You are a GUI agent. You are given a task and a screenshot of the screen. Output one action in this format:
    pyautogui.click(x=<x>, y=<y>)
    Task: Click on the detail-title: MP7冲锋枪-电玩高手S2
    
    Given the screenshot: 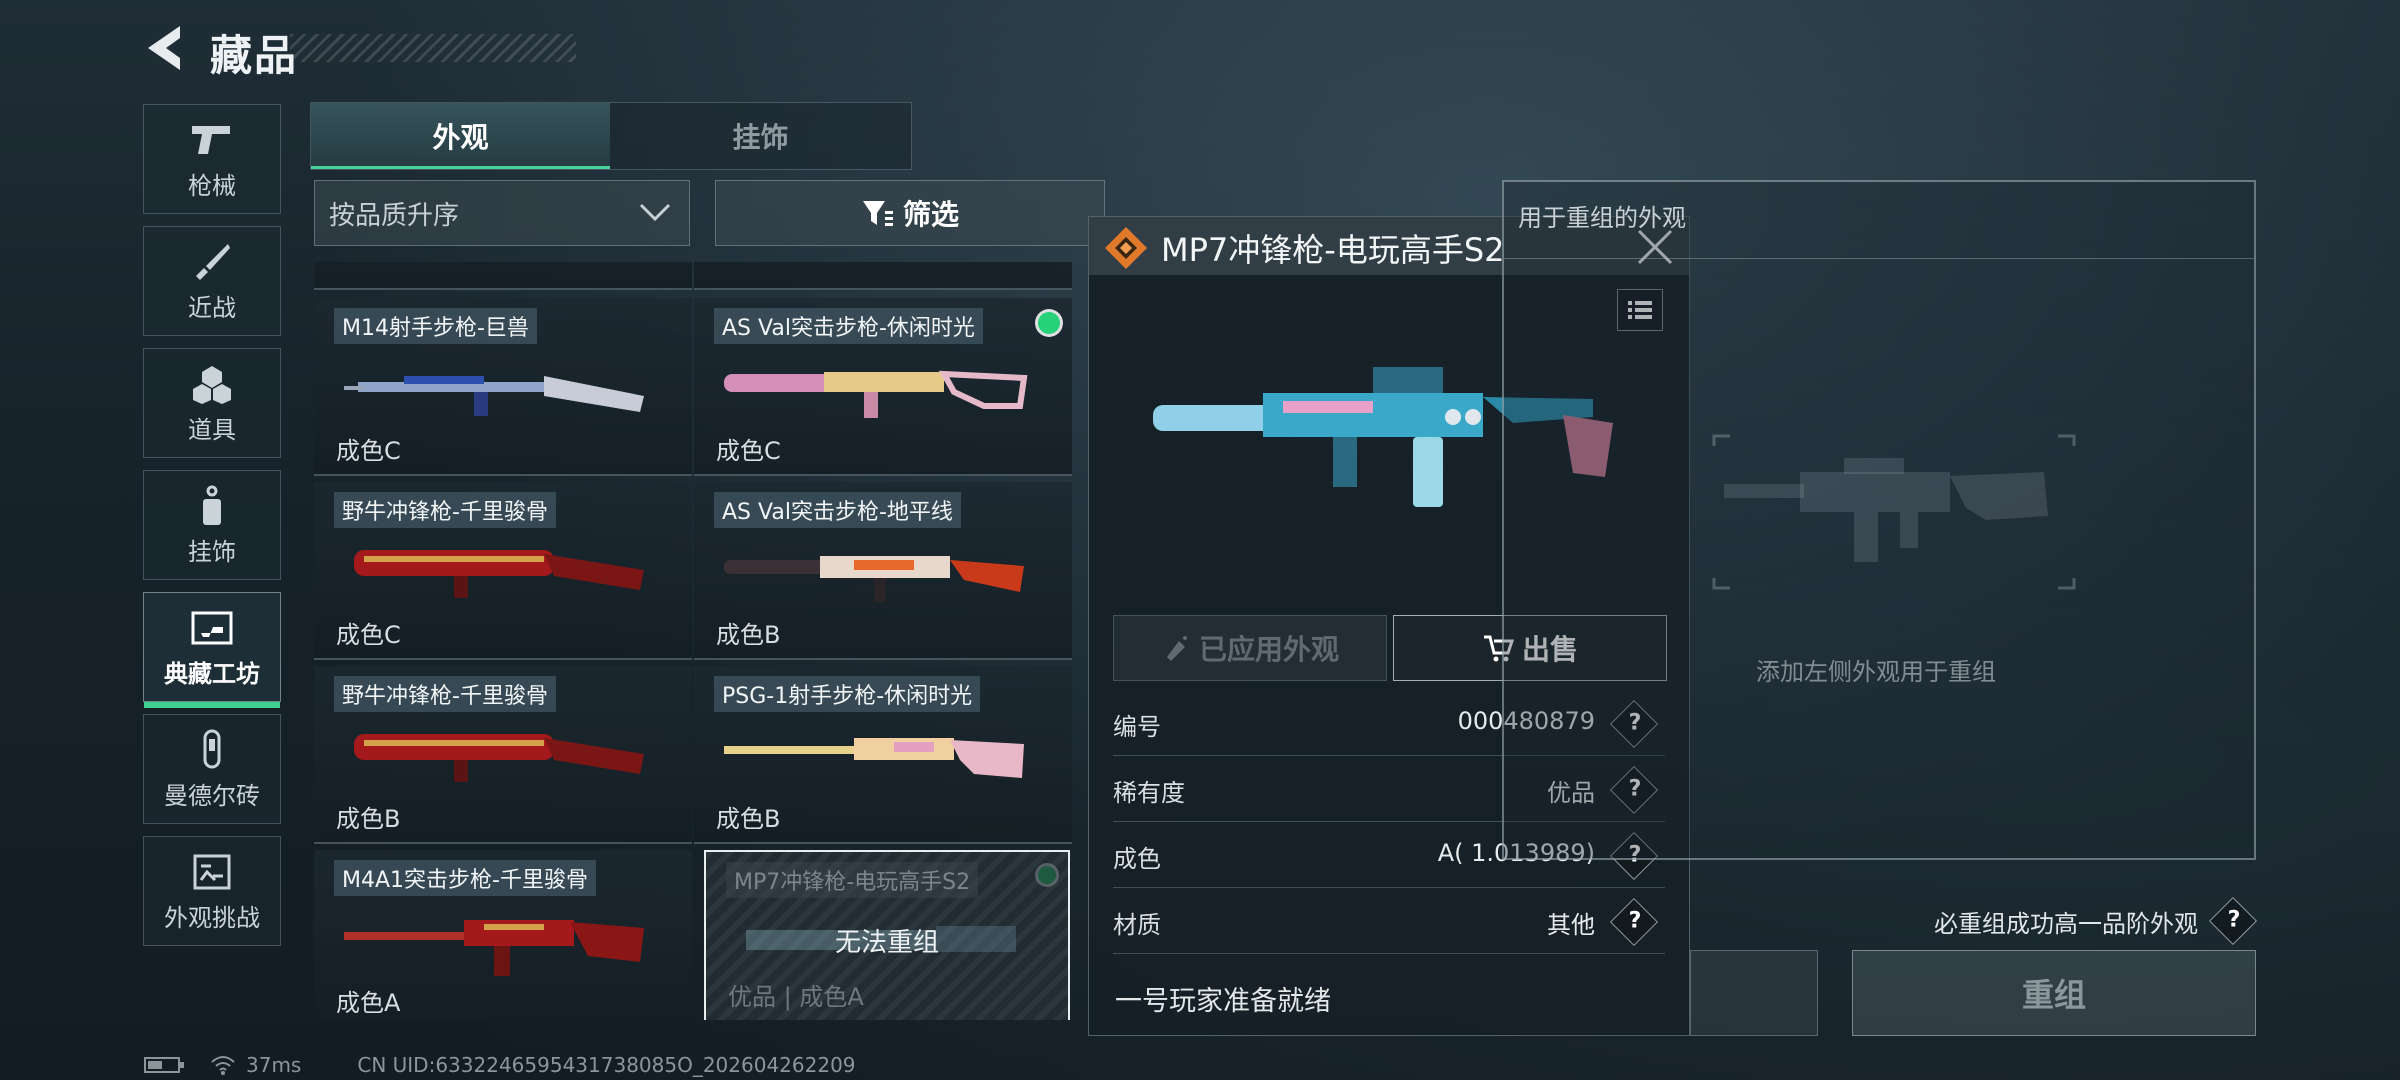 What is the action you would take?
    pyautogui.click(x=1333, y=250)
    